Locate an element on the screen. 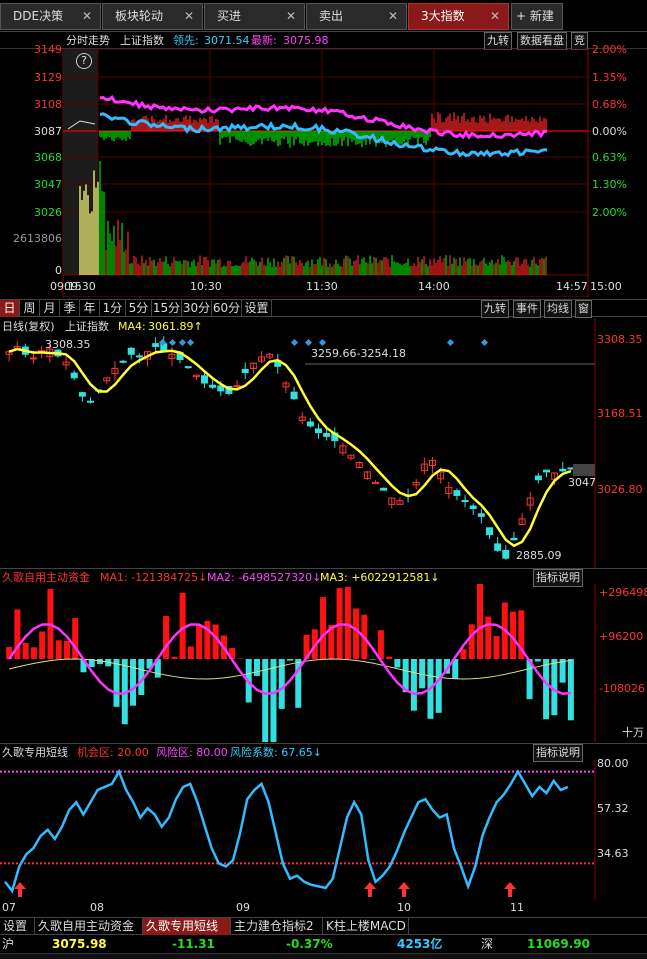 Image resolution: width=647 pixels, height=959 pixels. tab-5: 3大指数 ✕ is located at coordinates (458, 16).